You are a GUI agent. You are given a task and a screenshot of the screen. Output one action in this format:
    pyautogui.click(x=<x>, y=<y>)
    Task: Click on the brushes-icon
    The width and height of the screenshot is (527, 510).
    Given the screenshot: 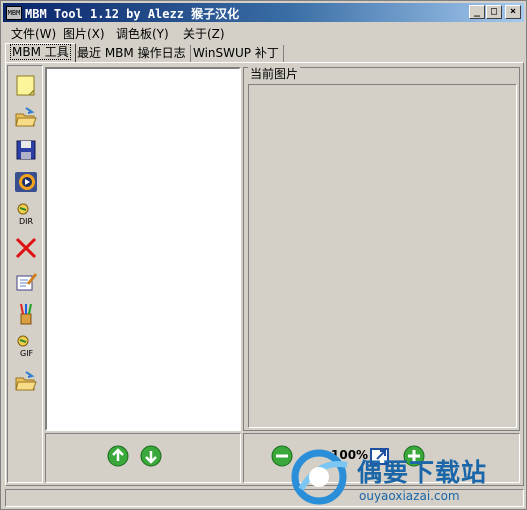 What is the action you would take?
    pyautogui.click(x=26, y=314)
    